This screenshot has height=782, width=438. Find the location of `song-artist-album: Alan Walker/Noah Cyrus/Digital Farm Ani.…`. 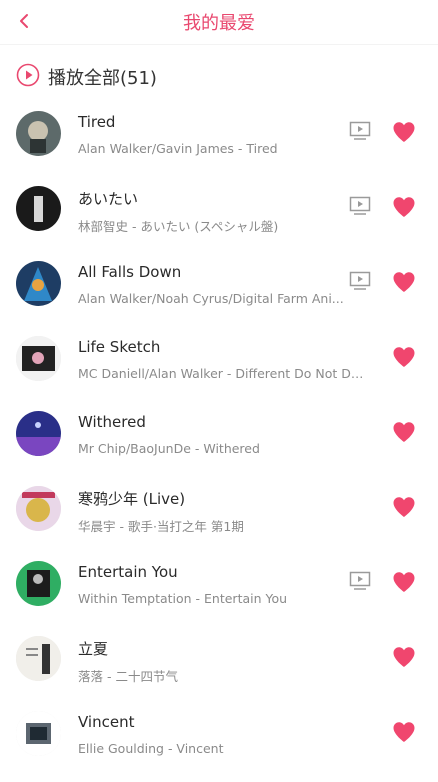

song-artist-album: Alan Walker/Noah Cyrus/Digital Farm Ani.… is located at coordinates (211, 298).